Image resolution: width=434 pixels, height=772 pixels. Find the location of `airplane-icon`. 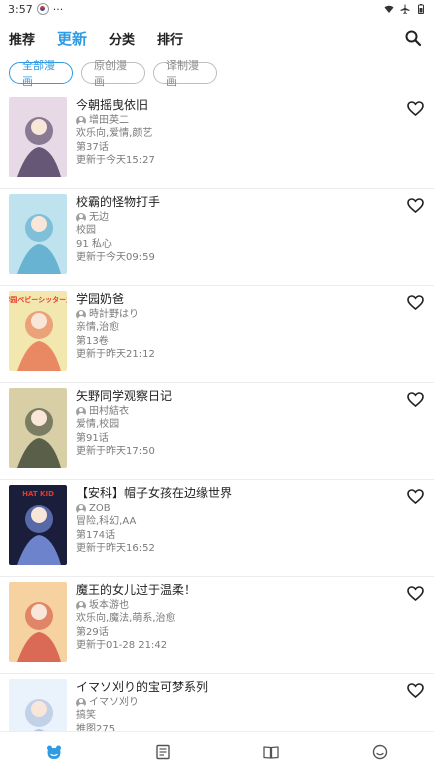

airplane-icon is located at coordinates (405, 9).